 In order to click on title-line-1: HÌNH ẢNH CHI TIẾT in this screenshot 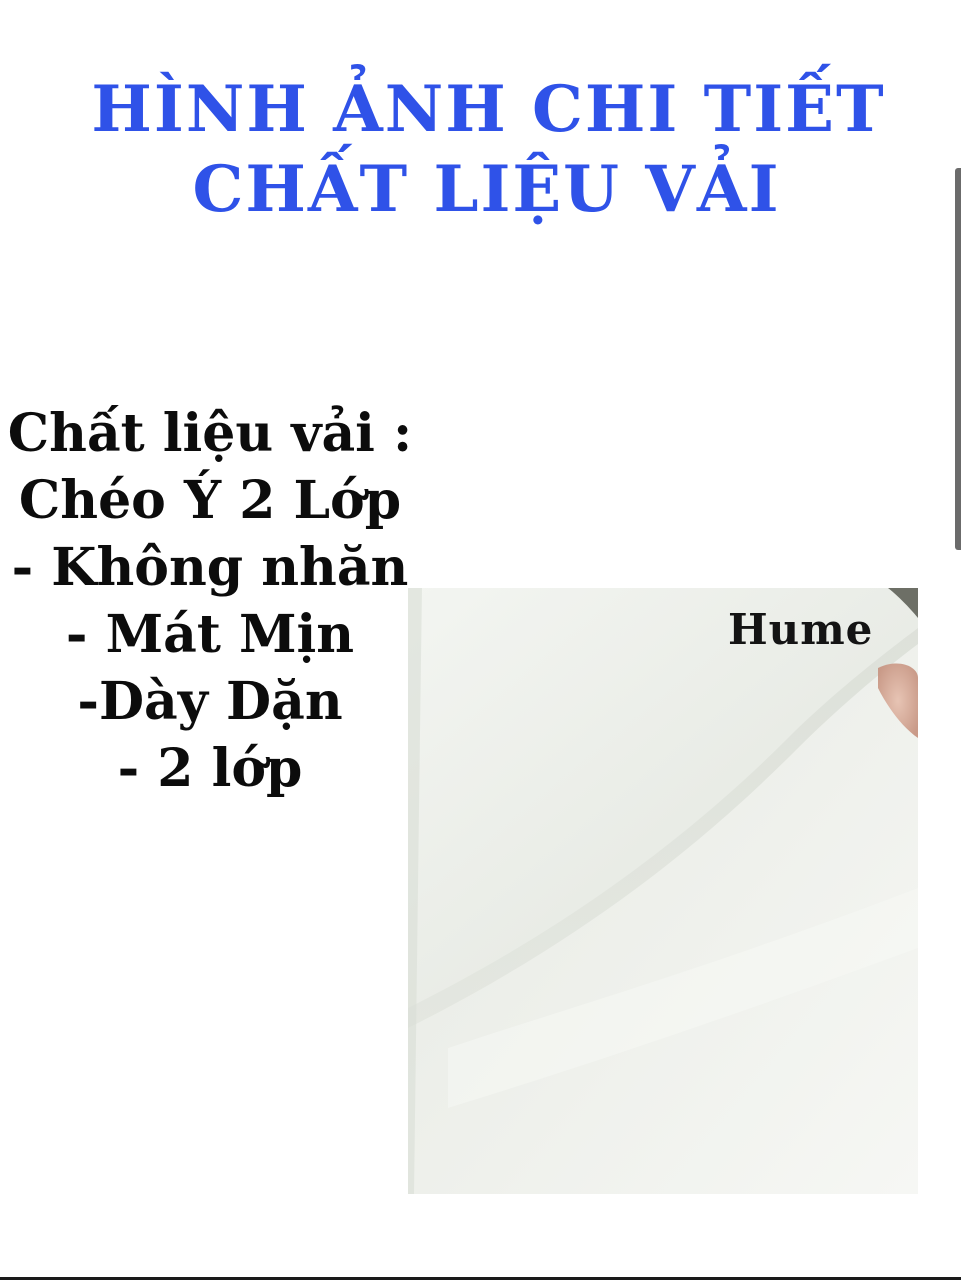, I will do `click(488, 109)`.